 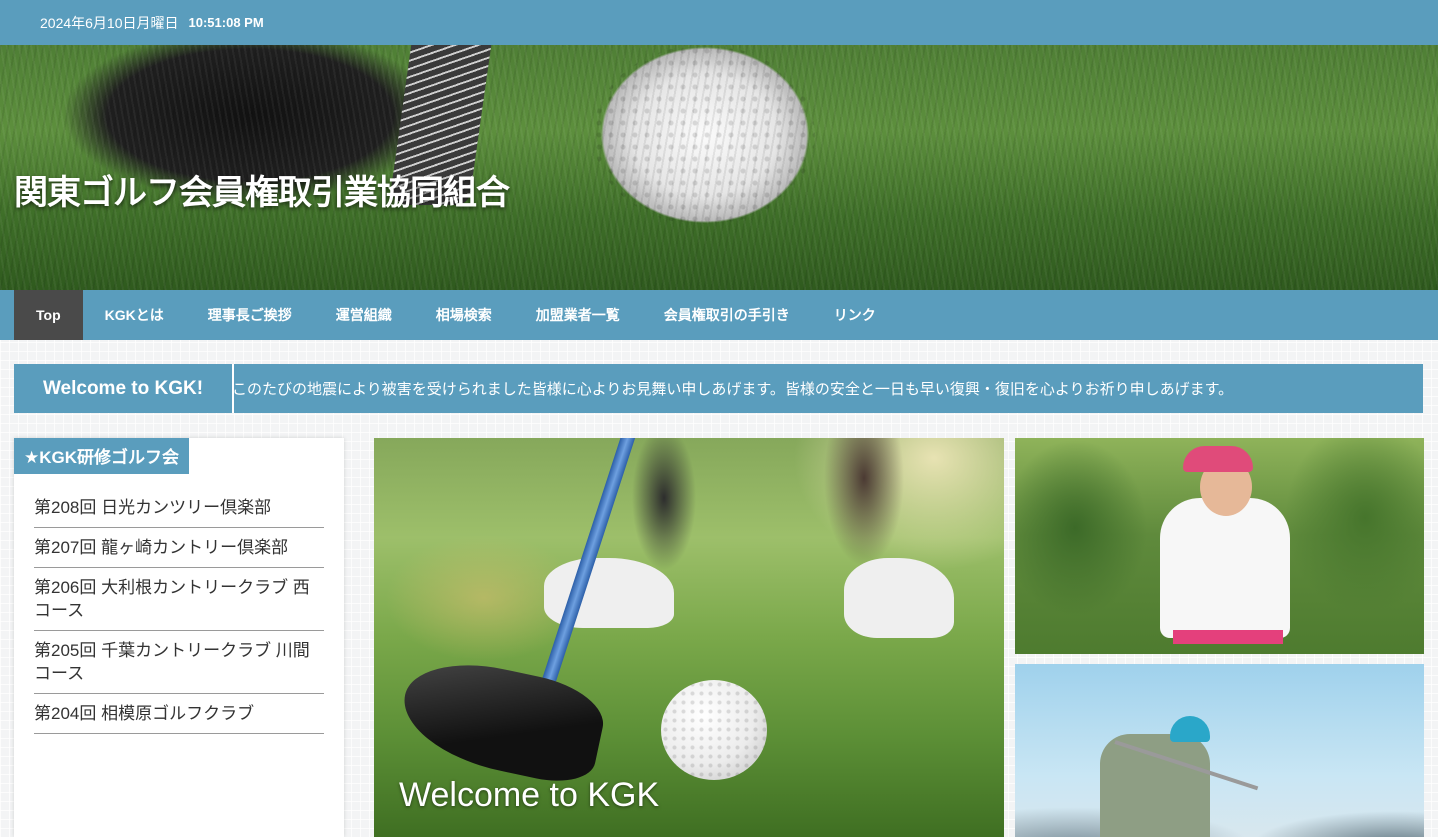 What do you see at coordinates (1155, 785) in the screenshot?
I see `golfer-body` at bounding box center [1155, 785].